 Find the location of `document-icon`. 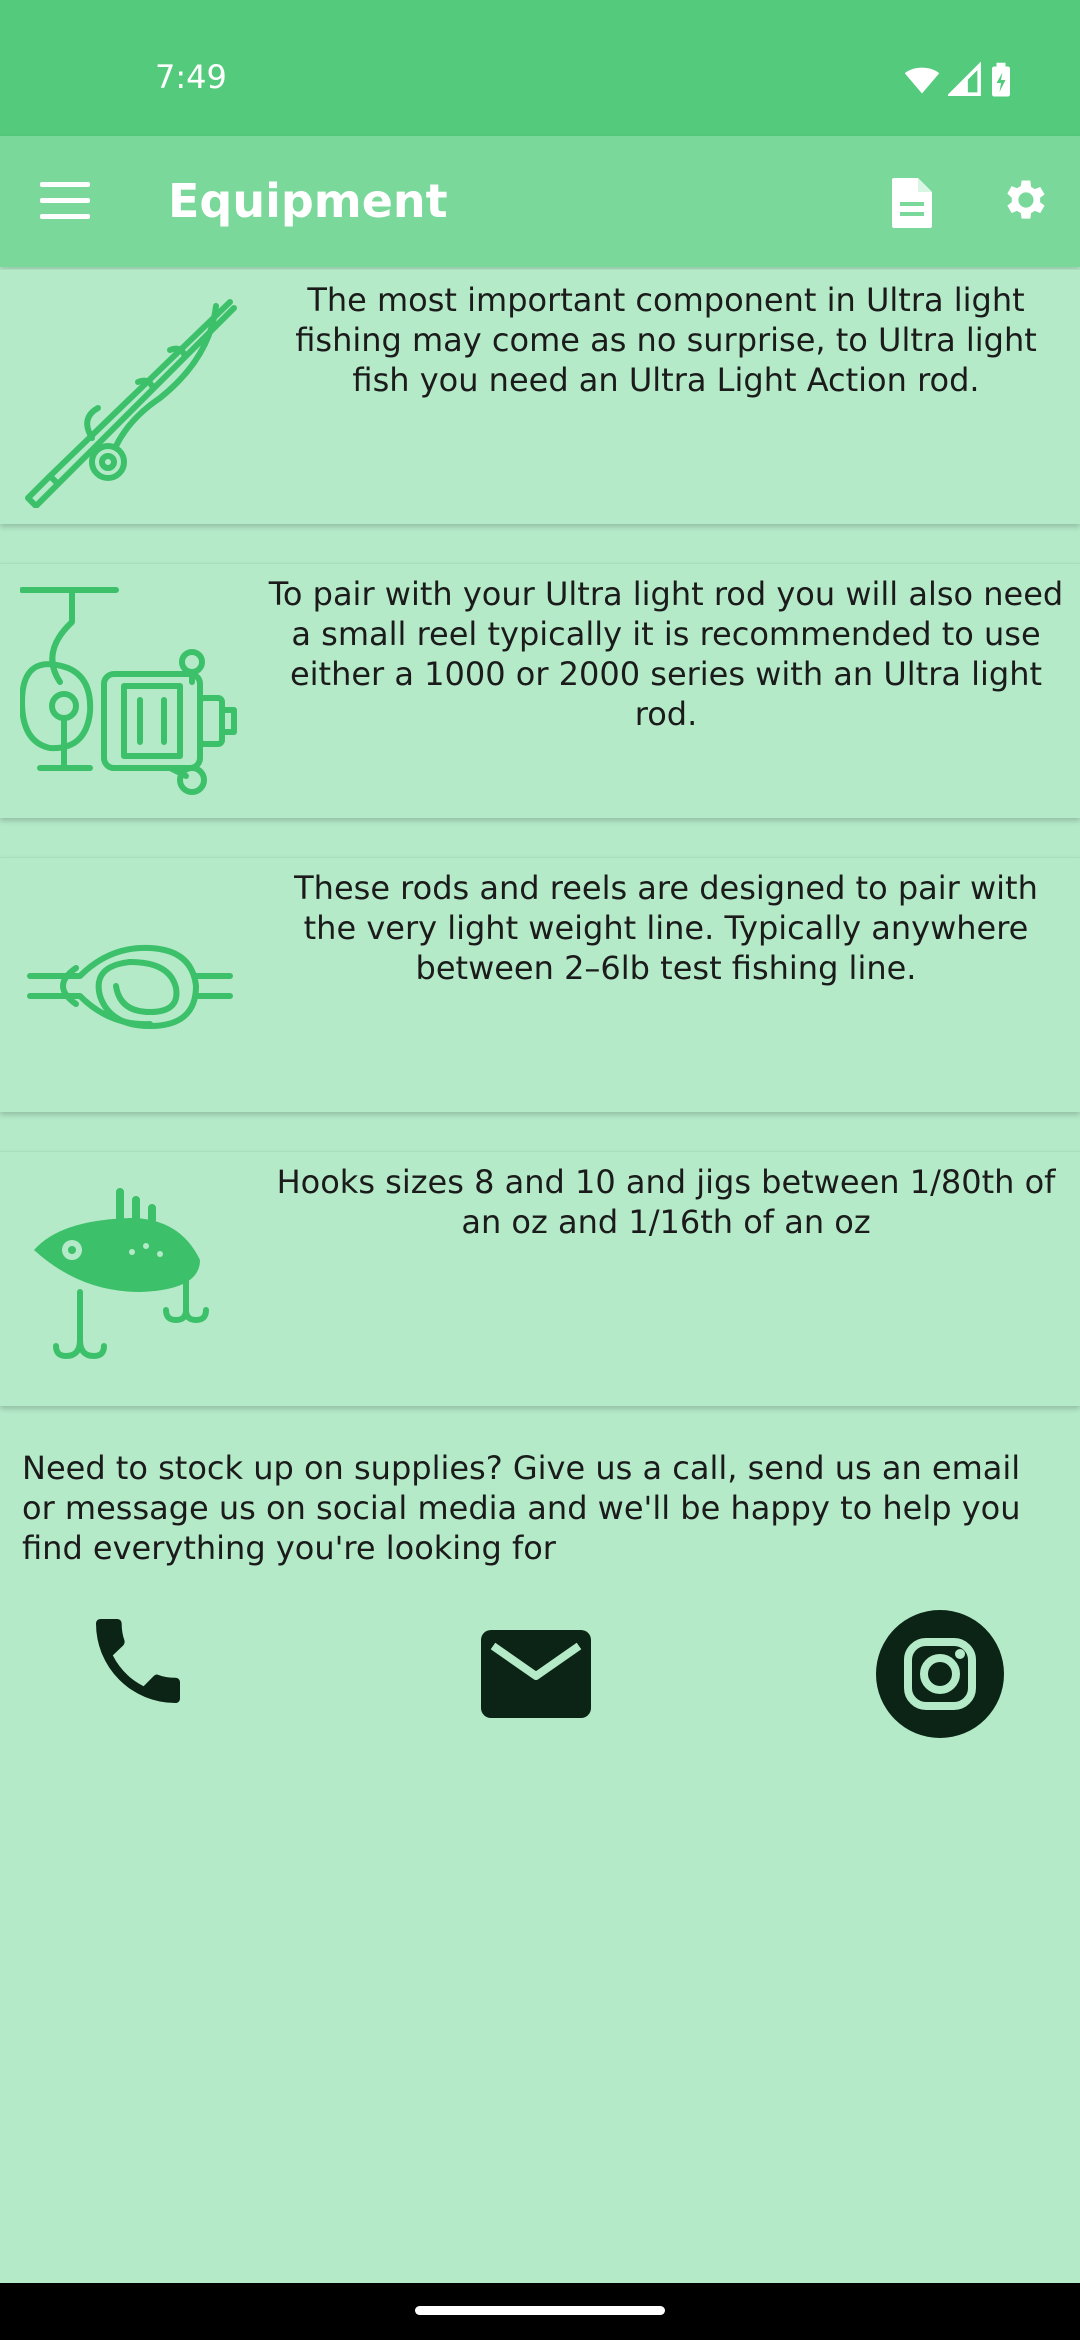

document-icon is located at coordinates (912, 203).